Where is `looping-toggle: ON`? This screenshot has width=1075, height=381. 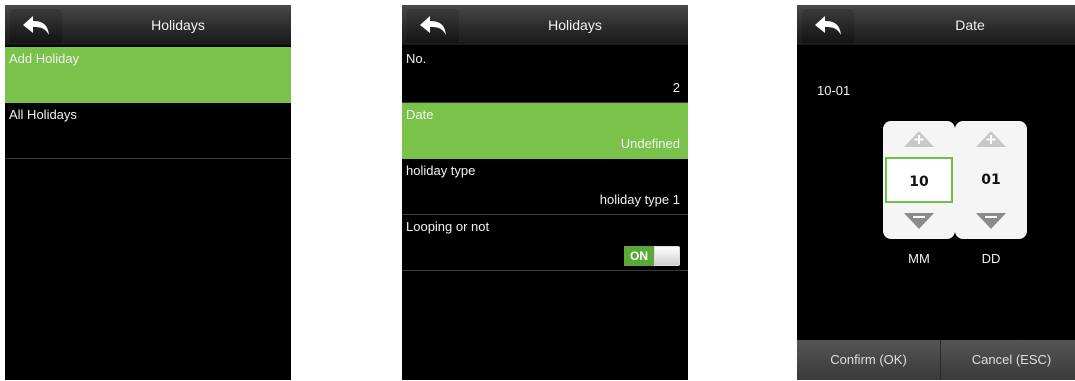
looping-toggle: ON is located at coordinates (652, 256).